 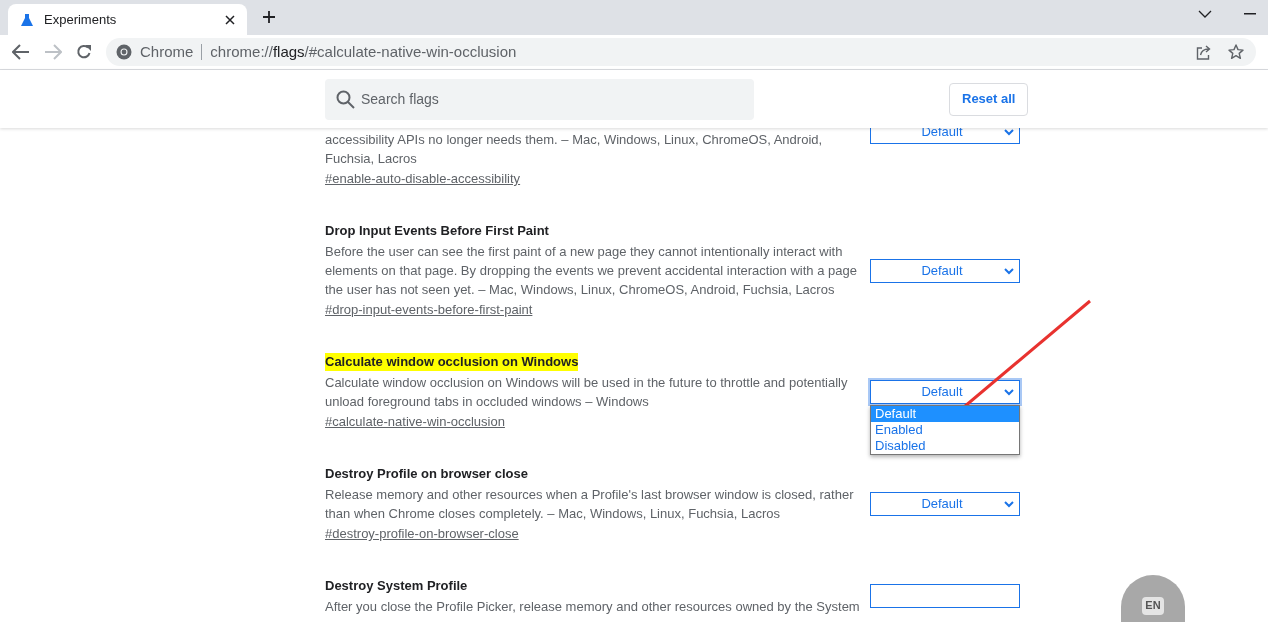 I want to click on flag-title: Destroy System Profile, so click(x=396, y=586).